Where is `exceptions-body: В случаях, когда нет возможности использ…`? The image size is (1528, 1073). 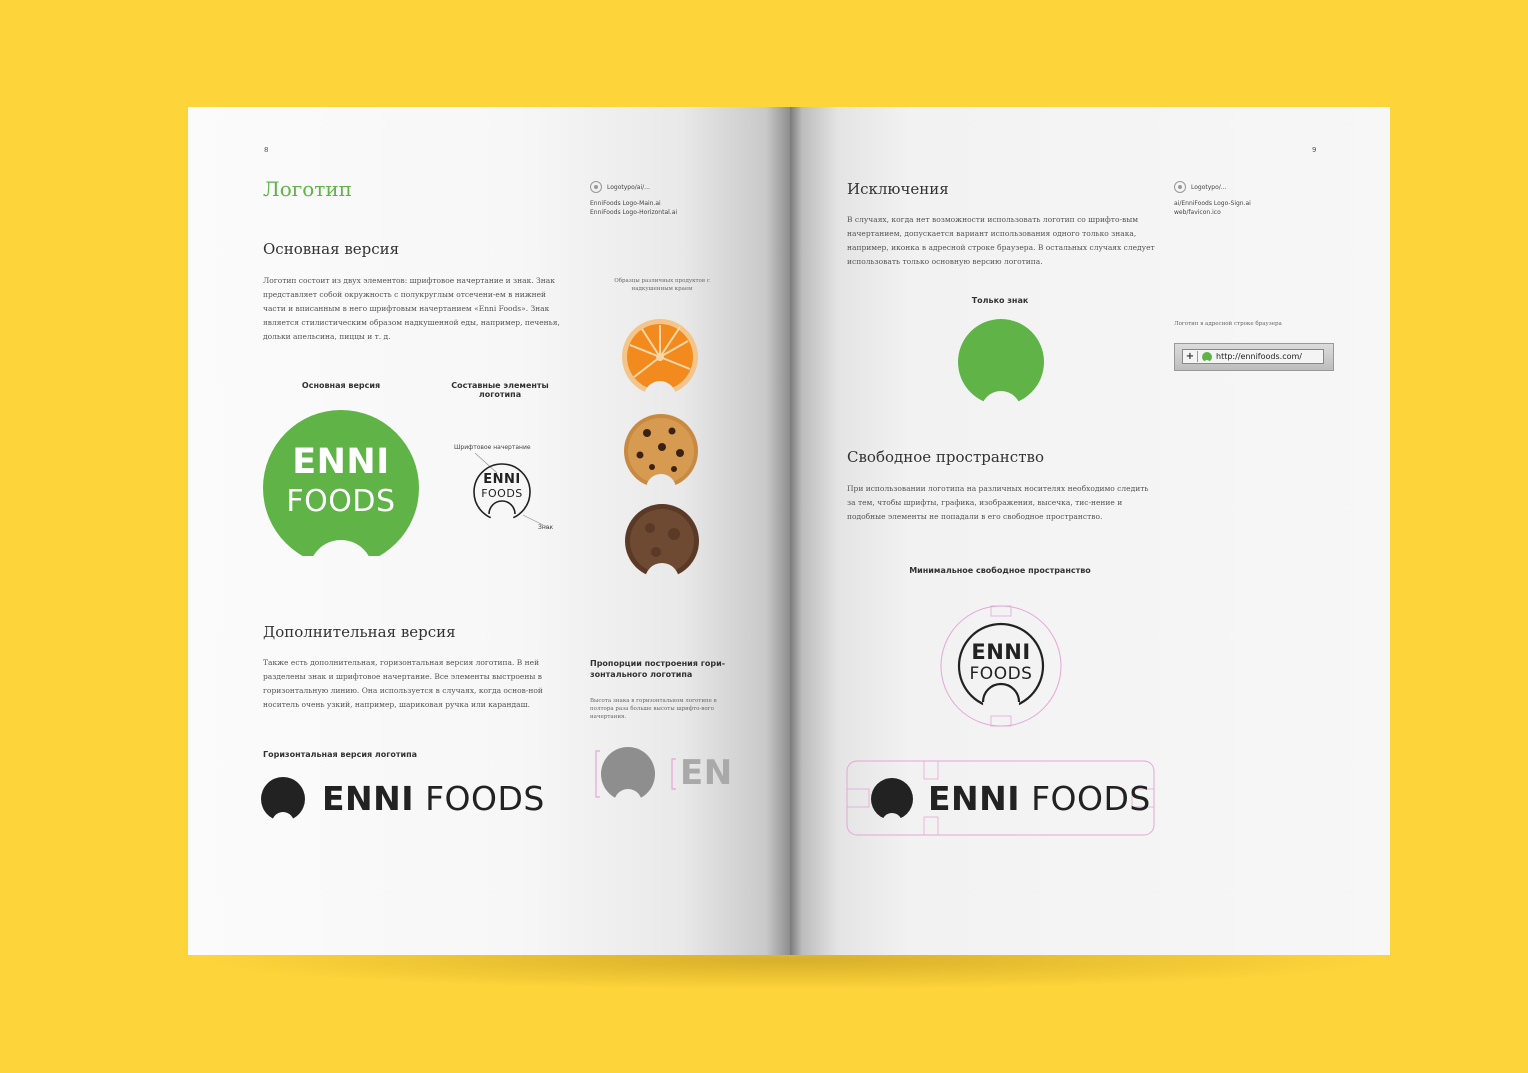
exceptions-body: В случаях, когда нет возможности использ… is located at coordinates (1001, 240).